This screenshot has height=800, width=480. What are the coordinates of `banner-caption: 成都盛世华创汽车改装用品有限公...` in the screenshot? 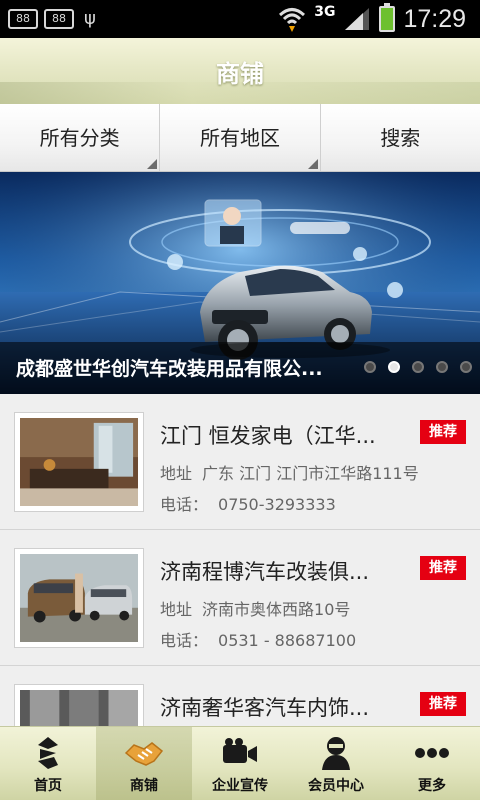 It's located at (169, 369).